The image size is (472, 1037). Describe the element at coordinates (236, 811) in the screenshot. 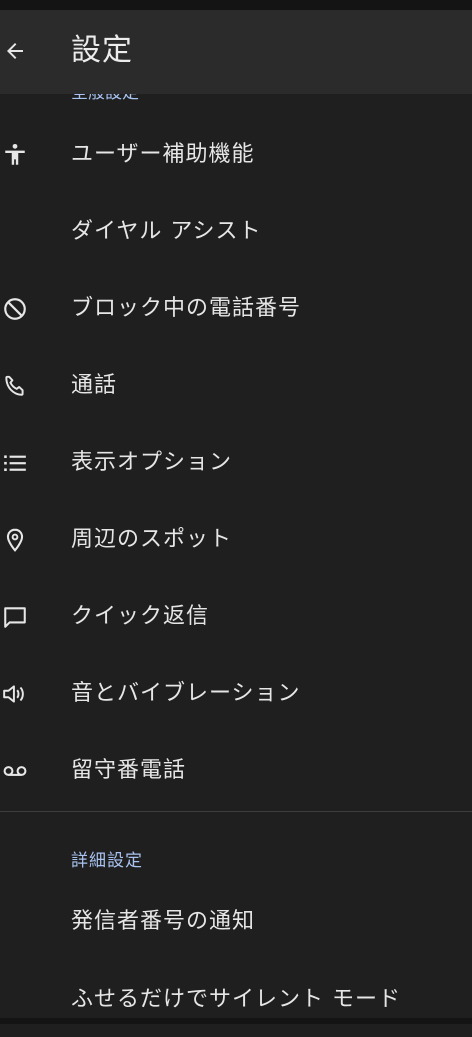

I see `section-divider` at that location.